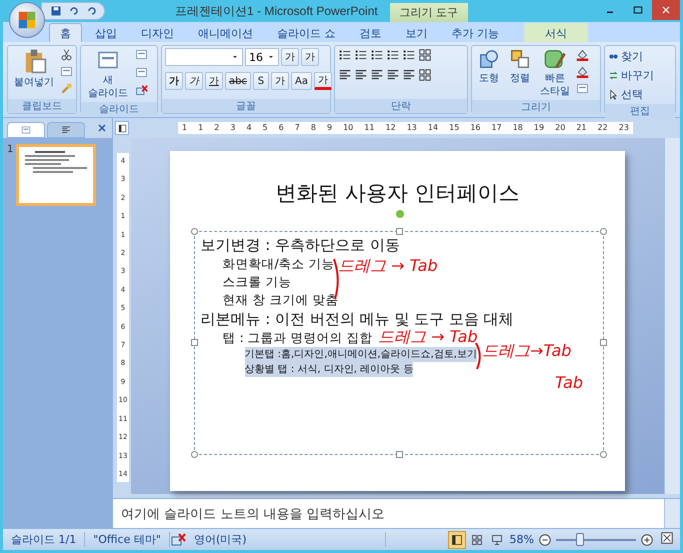 Image resolution: width=683 pixels, height=553 pixels. Describe the element at coordinates (357, 319) in the screenshot. I see `bullet-text: 리본메뉴 : 이전 버전의 메뉴 및 도구 모음 대체` at that location.